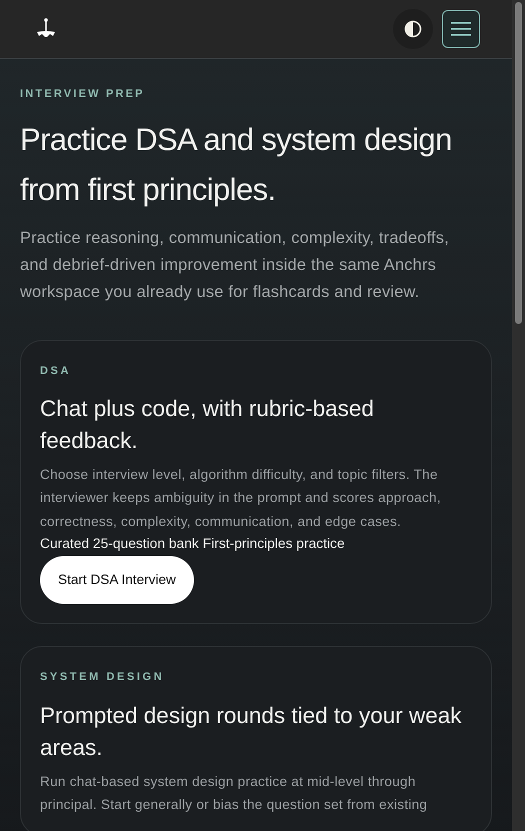 Image resolution: width=525 pixels, height=831 pixels. Describe the element at coordinates (235, 265) in the screenshot. I see `intro-text: Practice reasoning, communication, complexity, tradeoffs, and debrief-driven improvement inside the same Anchrs workspace you already use for flashcards and review.` at that location.